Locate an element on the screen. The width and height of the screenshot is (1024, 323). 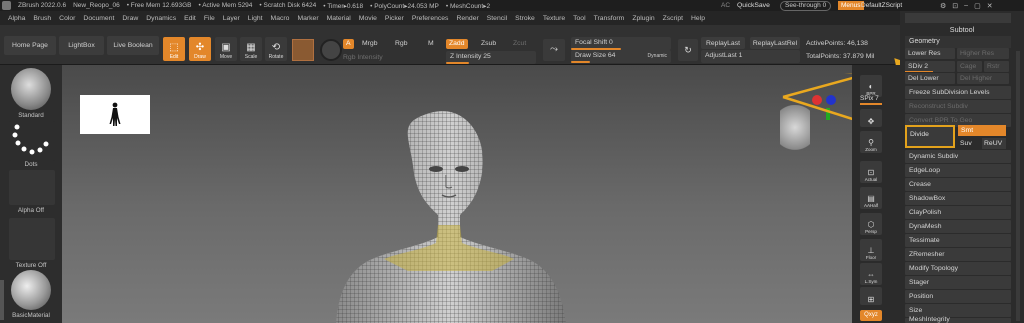
a-toggle: A is located at coordinates (348, 44).